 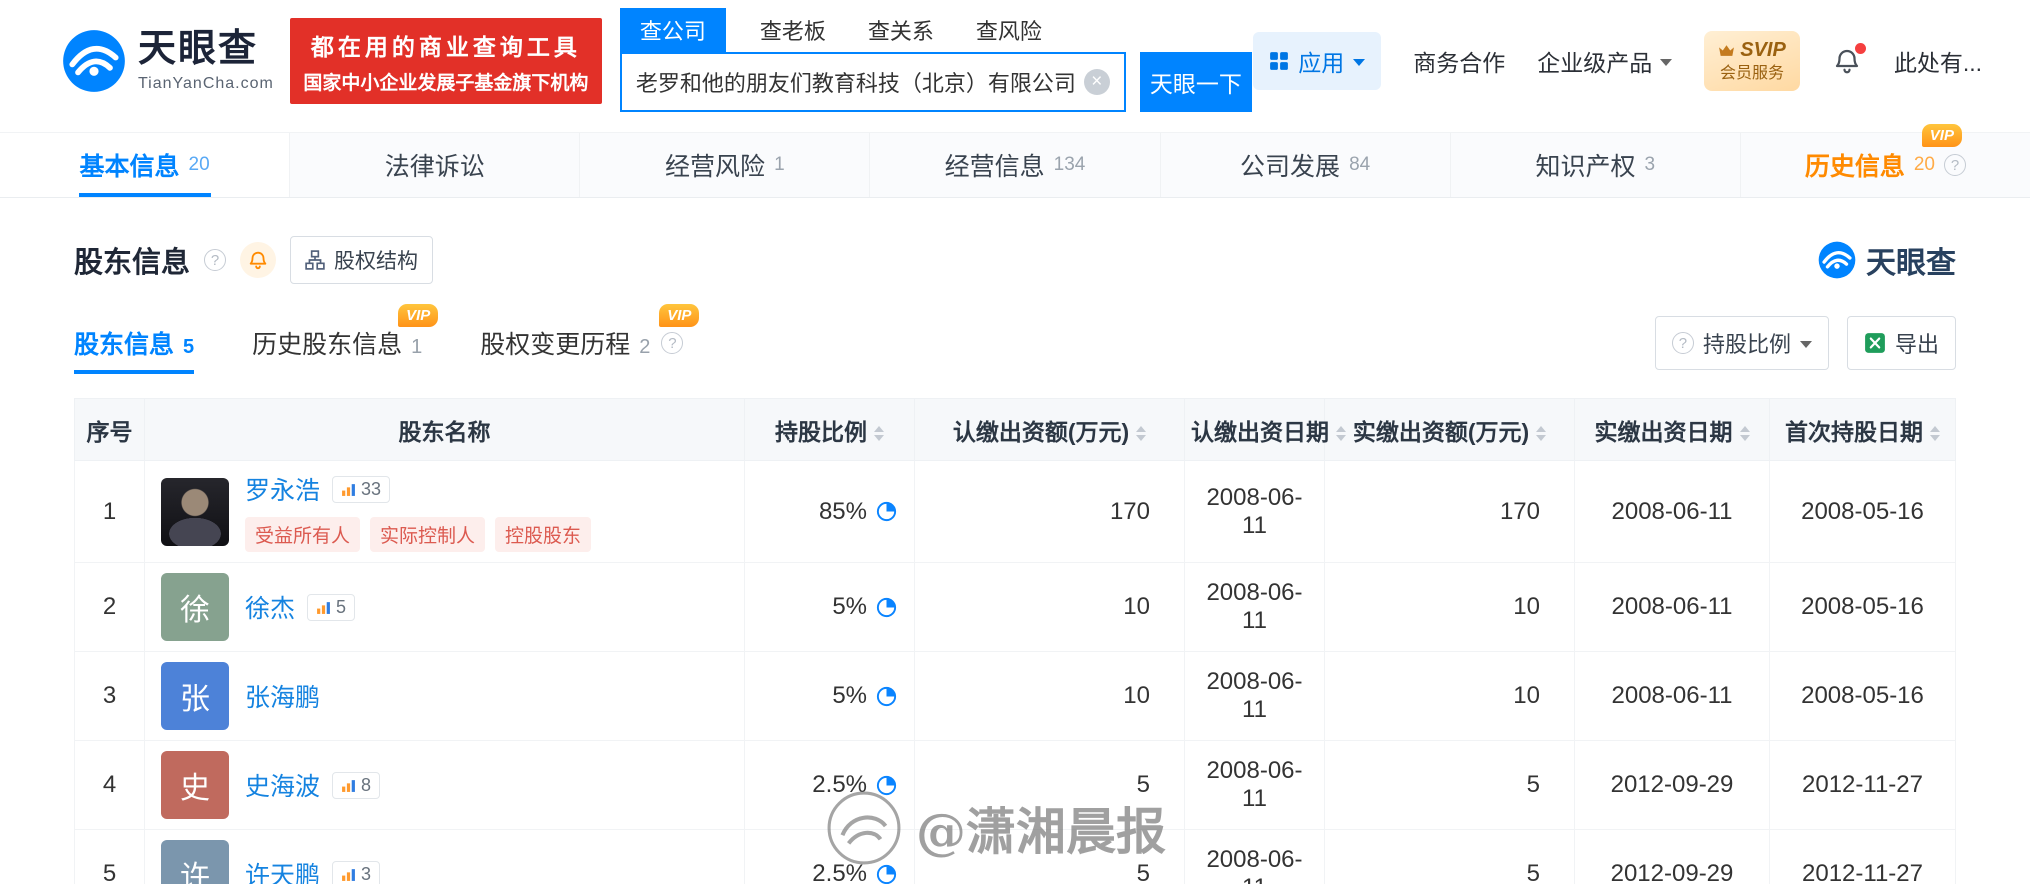 What do you see at coordinates (345, 332) in the screenshot?
I see `subtab-history-shareholders: VIP 历史股东信息 1` at bounding box center [345, 332].